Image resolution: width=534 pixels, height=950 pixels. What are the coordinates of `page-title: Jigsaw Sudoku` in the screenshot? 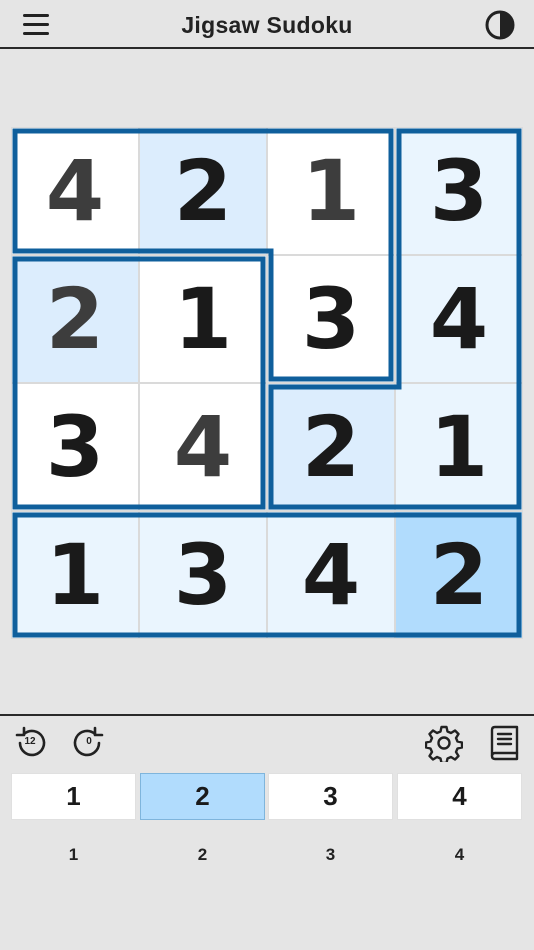 It's located at (267, 25).